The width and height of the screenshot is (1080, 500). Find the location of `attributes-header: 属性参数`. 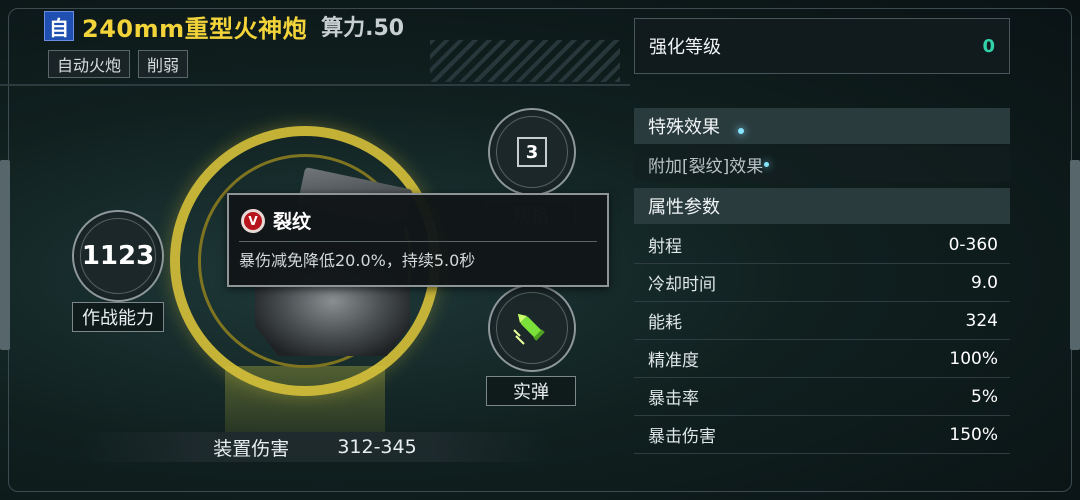

attributes-header: 属性参数 is located at coordinates (822, 206).